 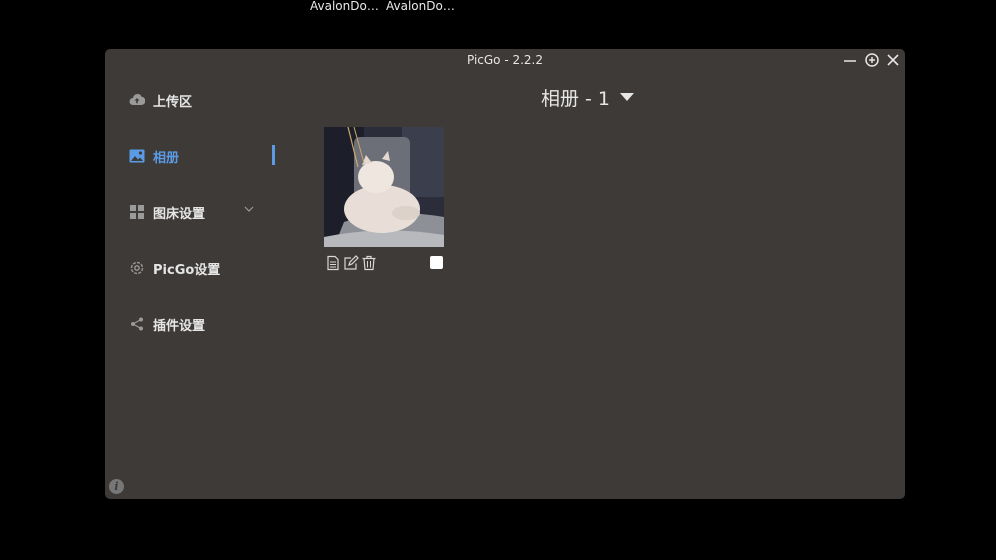 I want to click on image-icon, so click(x=137, y=156).